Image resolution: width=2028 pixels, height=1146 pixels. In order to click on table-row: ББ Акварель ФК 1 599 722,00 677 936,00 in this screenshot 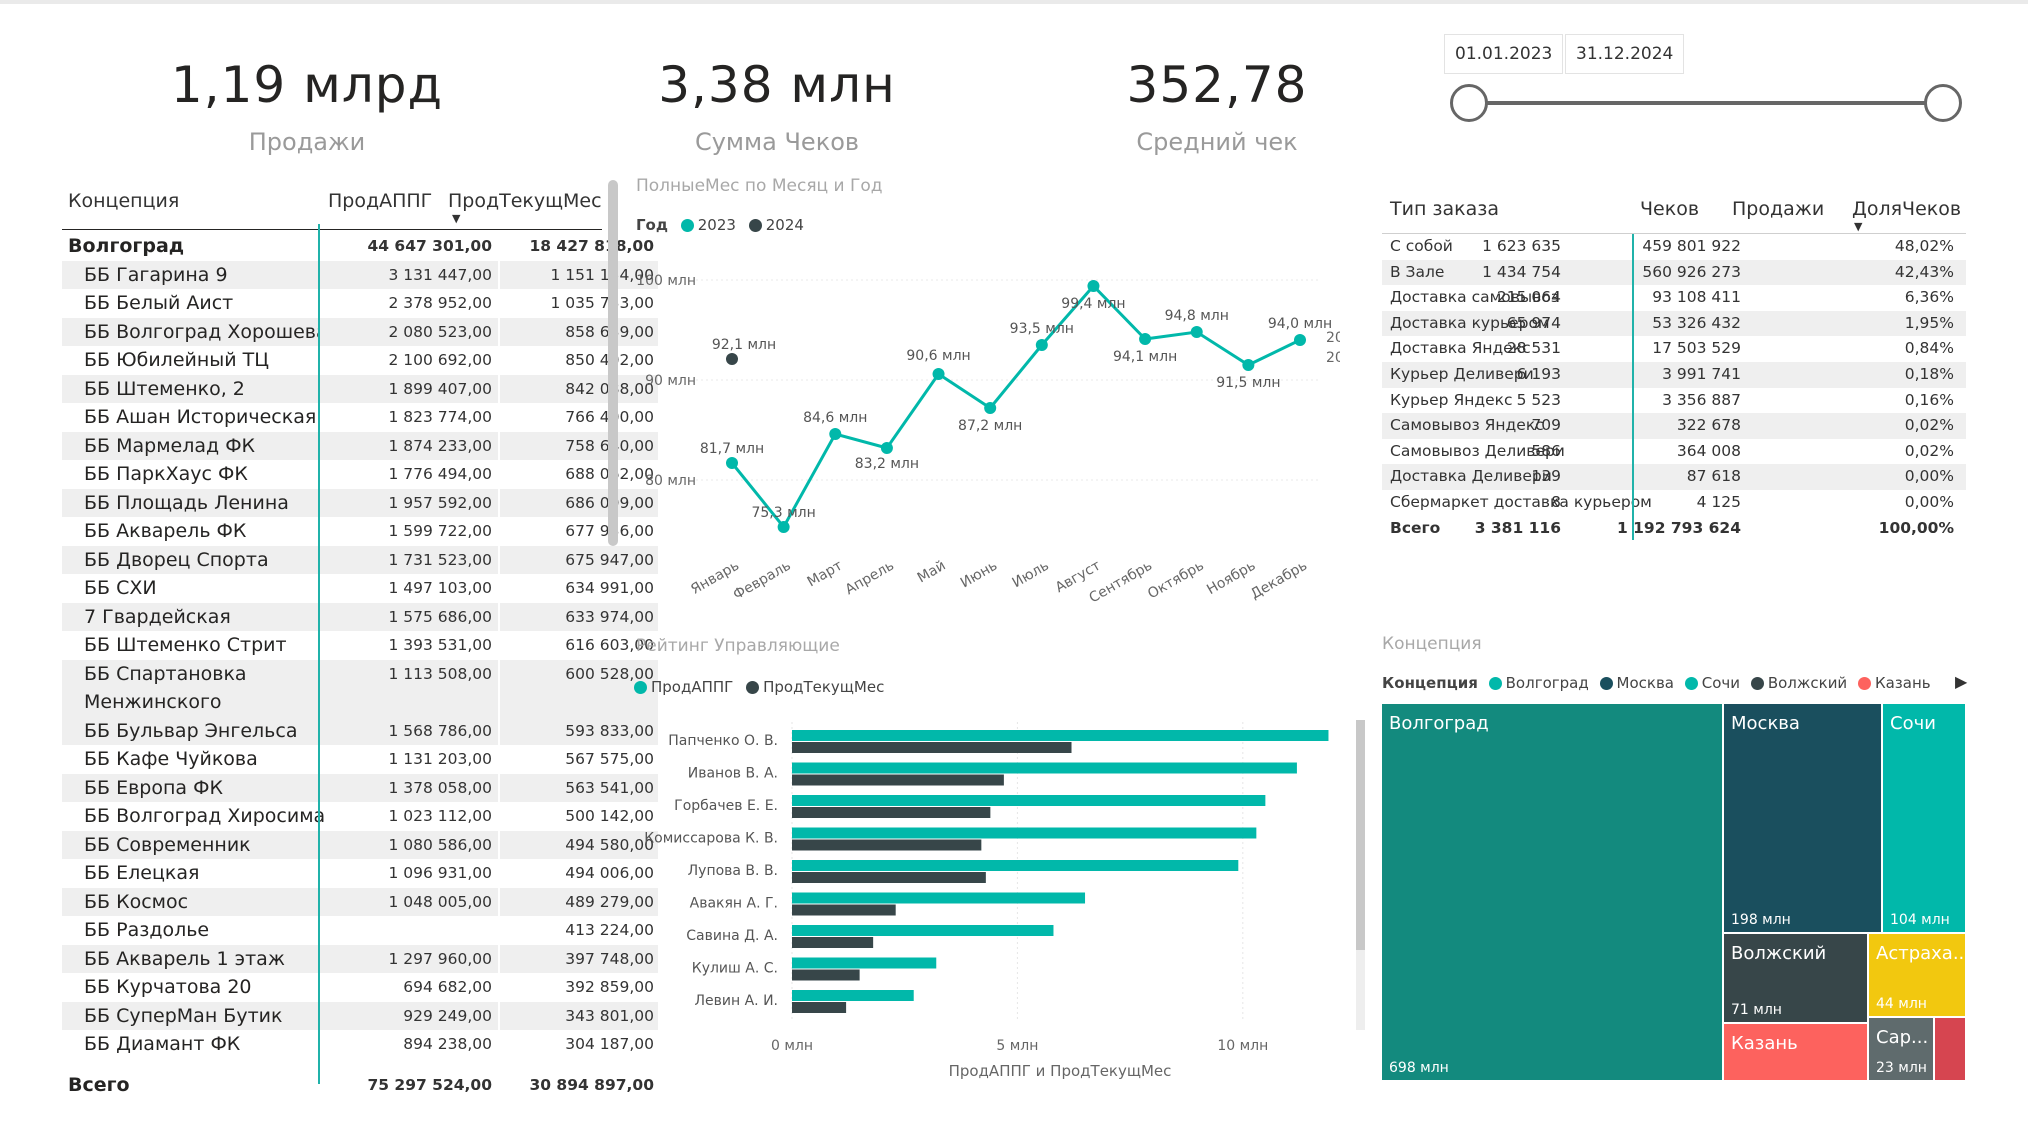, I will do `click(358, 531)`.